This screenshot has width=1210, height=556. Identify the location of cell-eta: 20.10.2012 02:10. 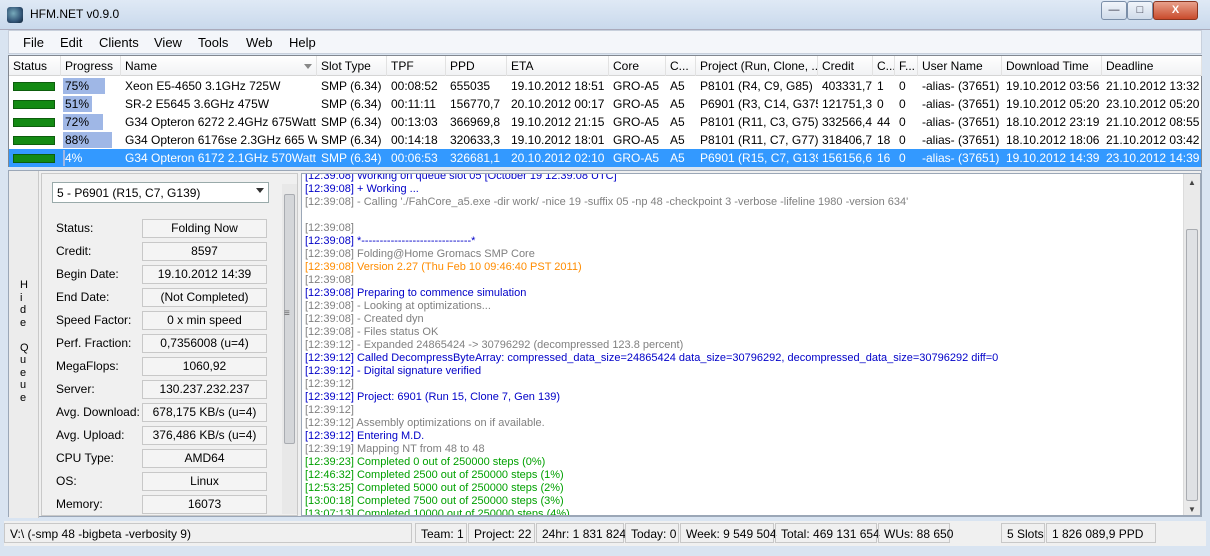
(558, 158).